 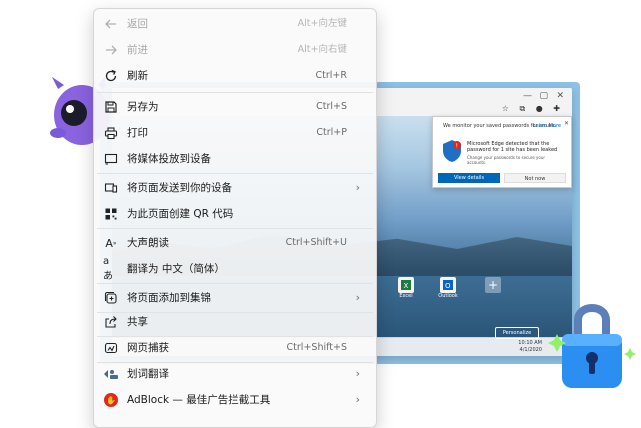 What do you see at coordinates (111, 50) in the screenshot?
I see `arrow-right-icon` at bounding box center [111, 50].